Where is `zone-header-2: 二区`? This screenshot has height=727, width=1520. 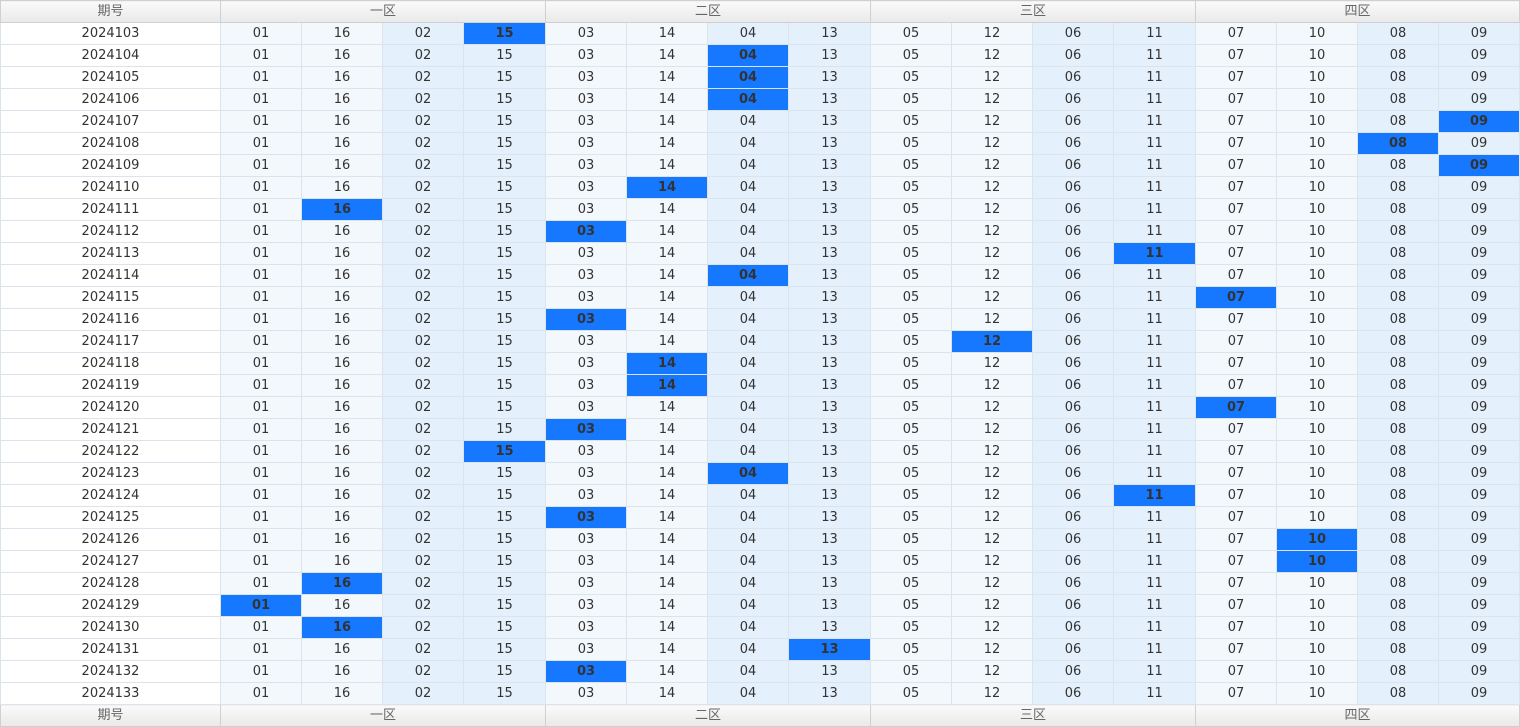 zone-header-2: 二区 is located at coordinates (708, 11).